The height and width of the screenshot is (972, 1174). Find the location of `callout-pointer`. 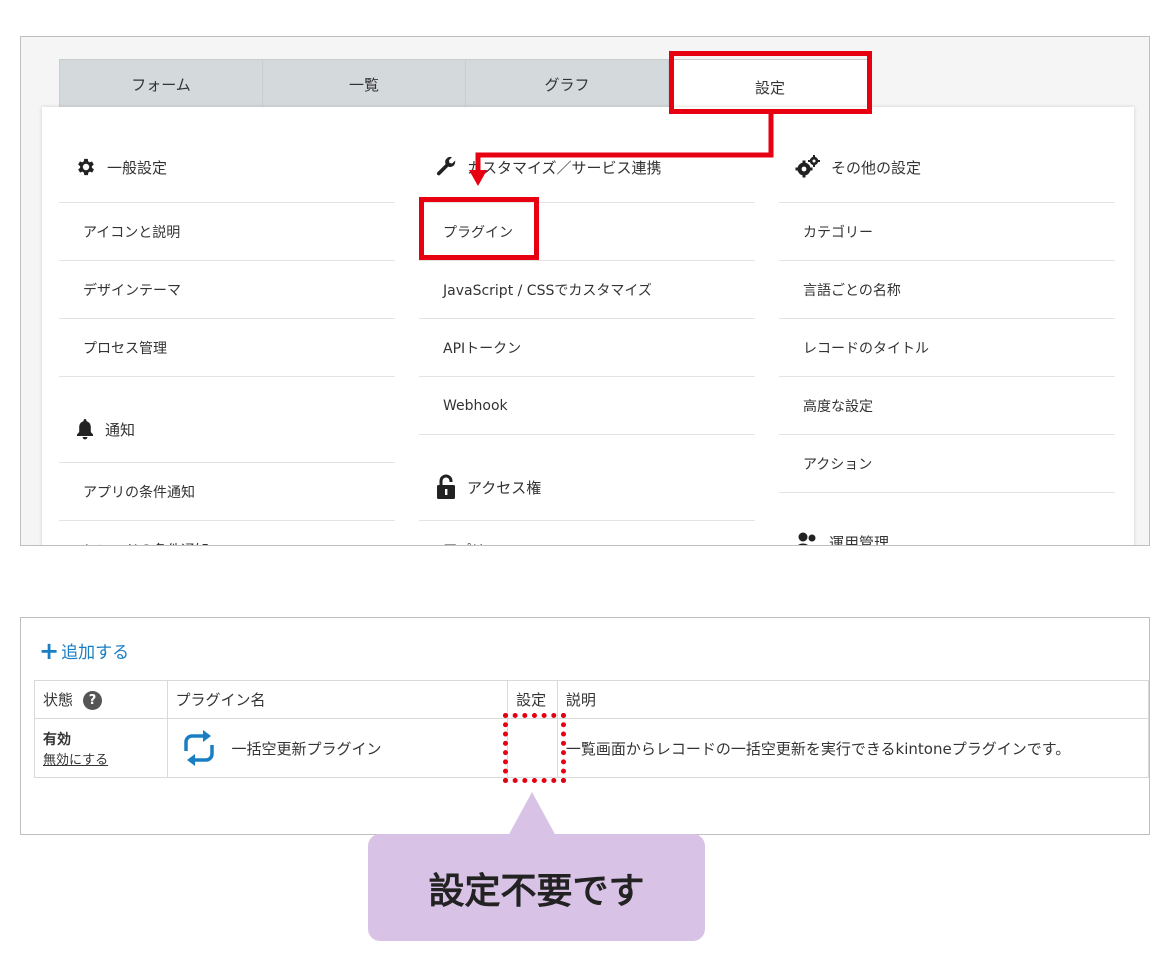

callout-pointer is located at coordinates (532, 814).